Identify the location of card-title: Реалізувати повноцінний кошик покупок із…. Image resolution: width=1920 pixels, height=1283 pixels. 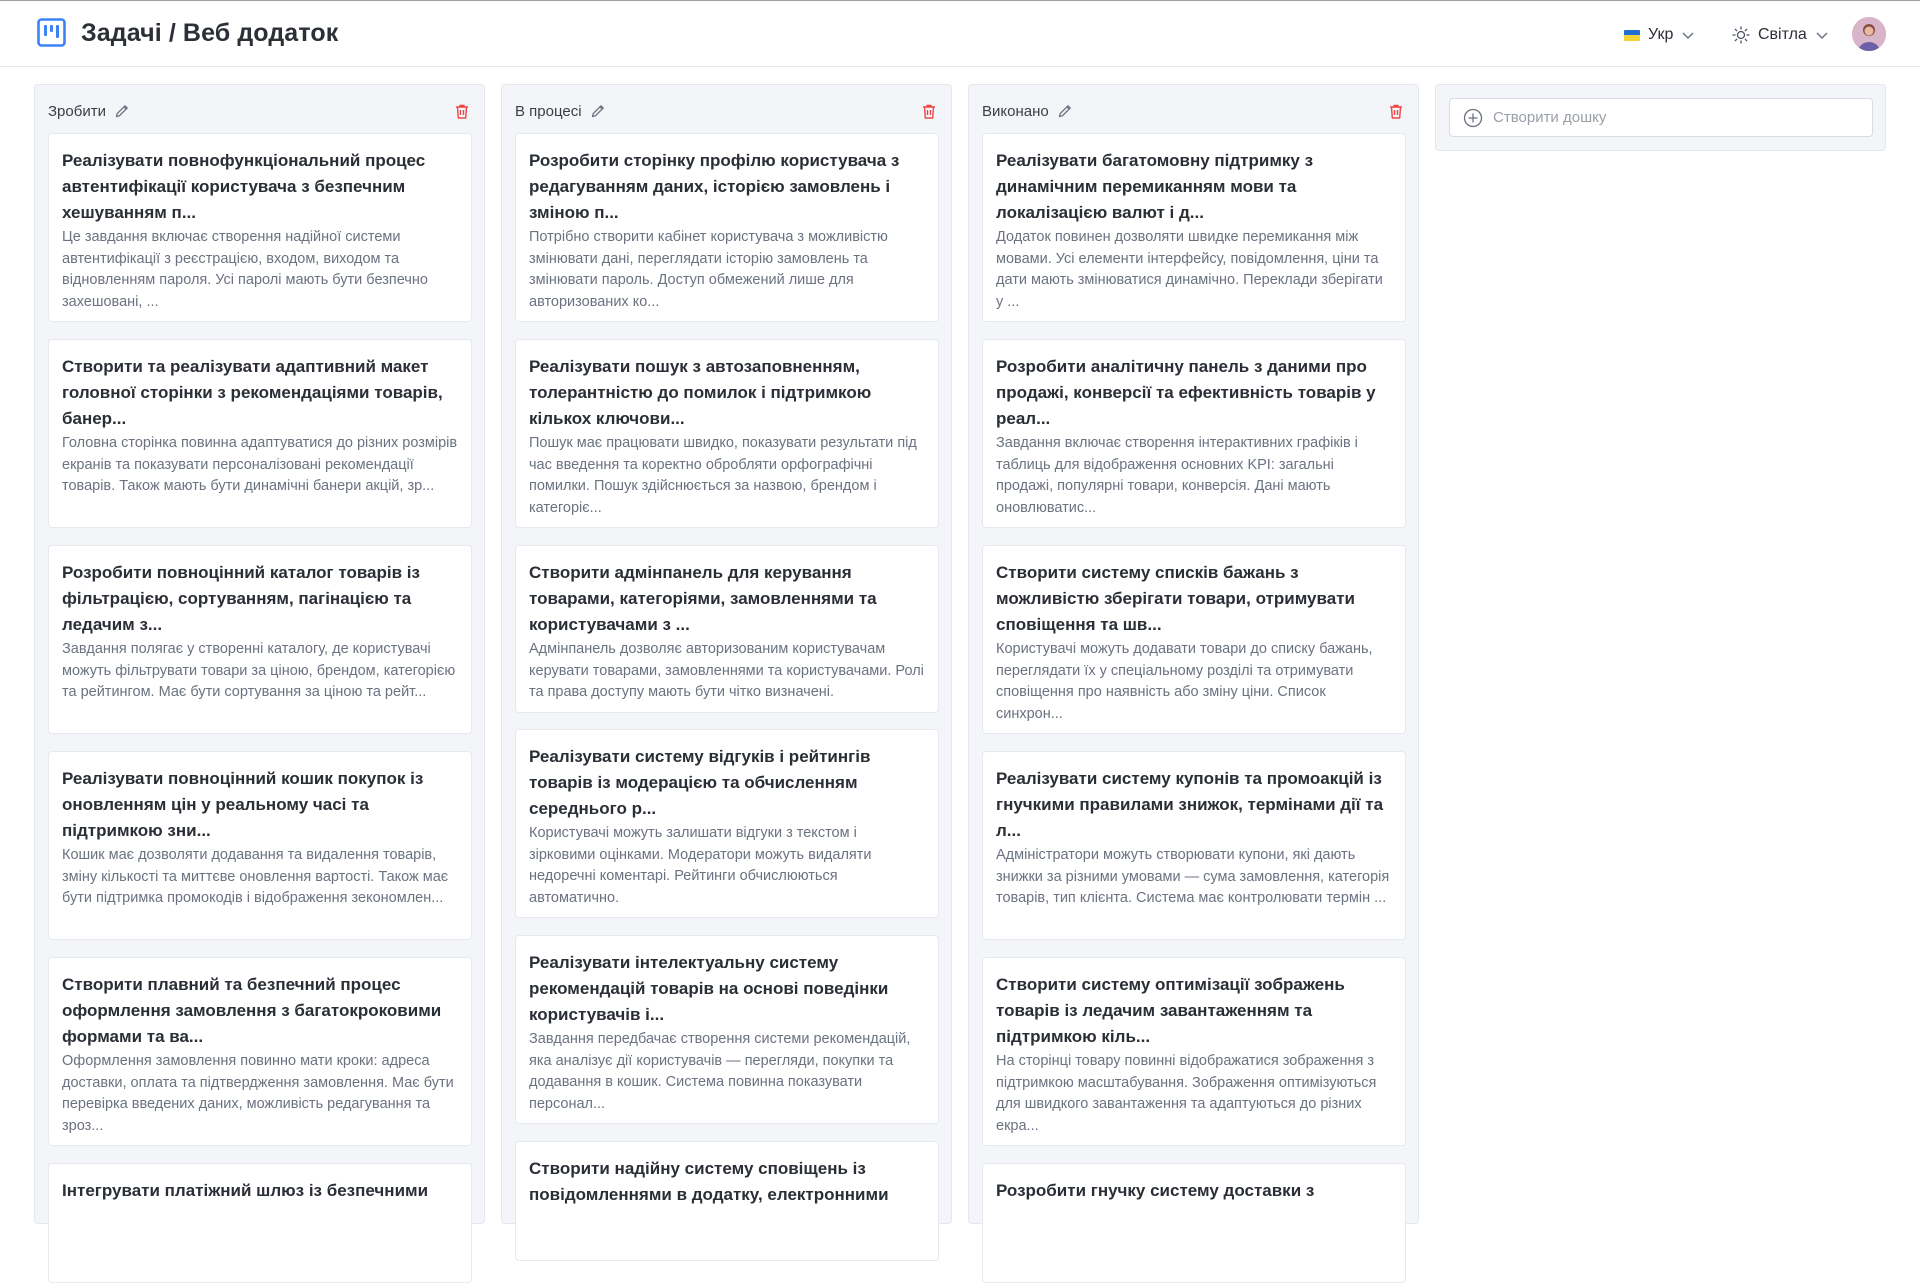
(243, 804).